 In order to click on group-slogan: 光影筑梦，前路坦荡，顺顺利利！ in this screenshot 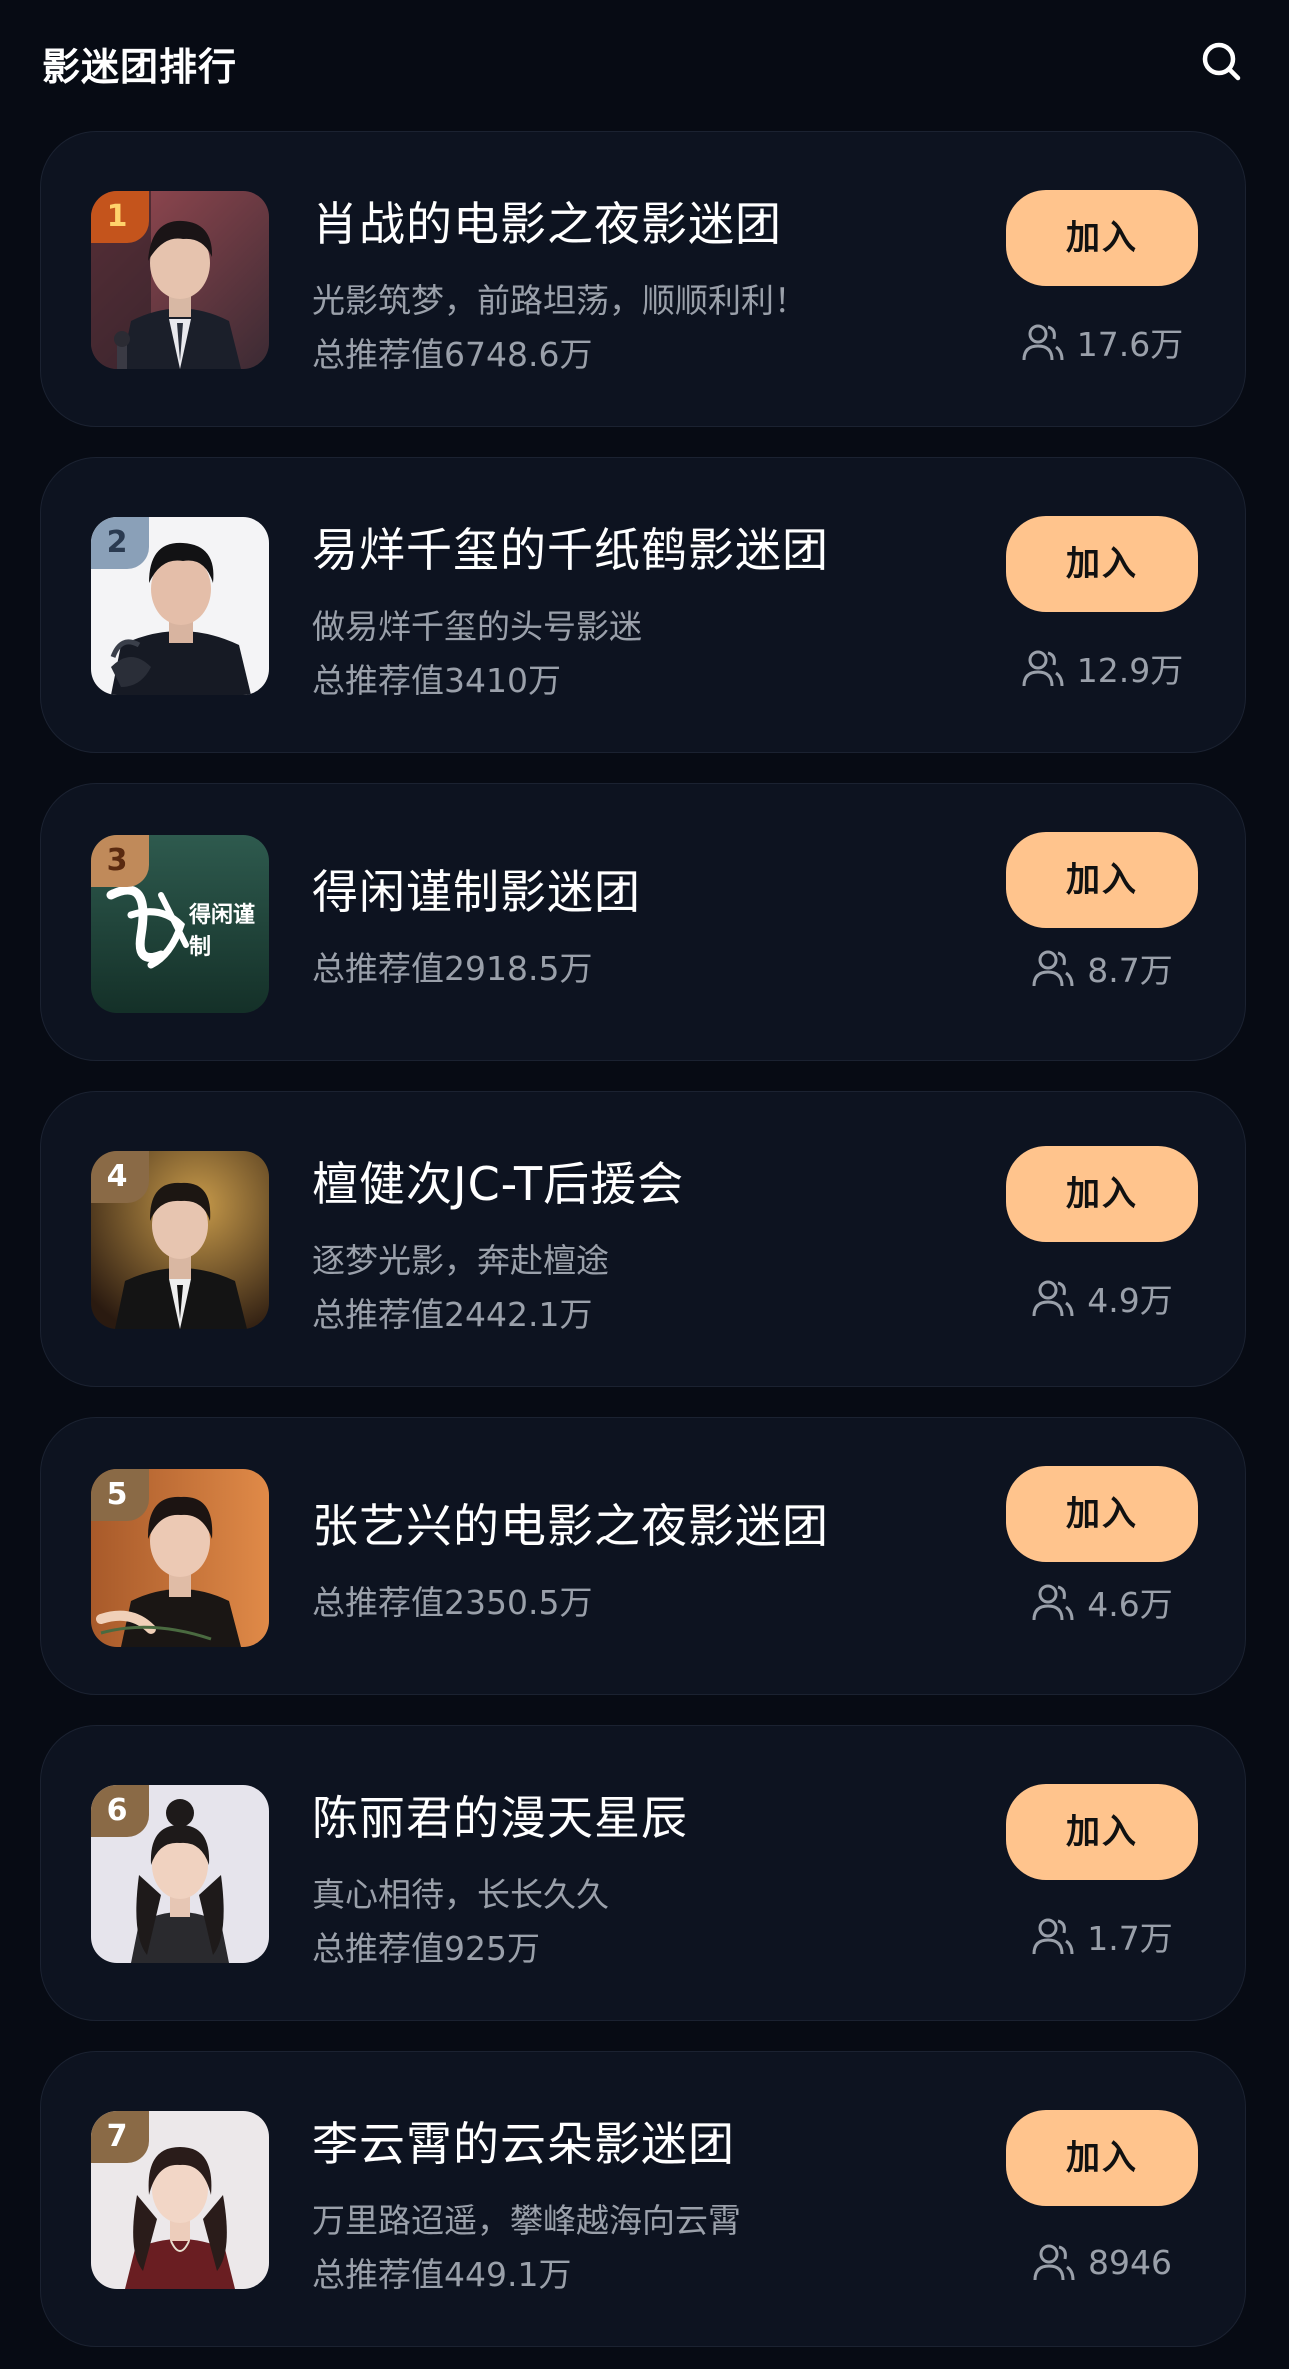, I will do `click(559, 300)`.